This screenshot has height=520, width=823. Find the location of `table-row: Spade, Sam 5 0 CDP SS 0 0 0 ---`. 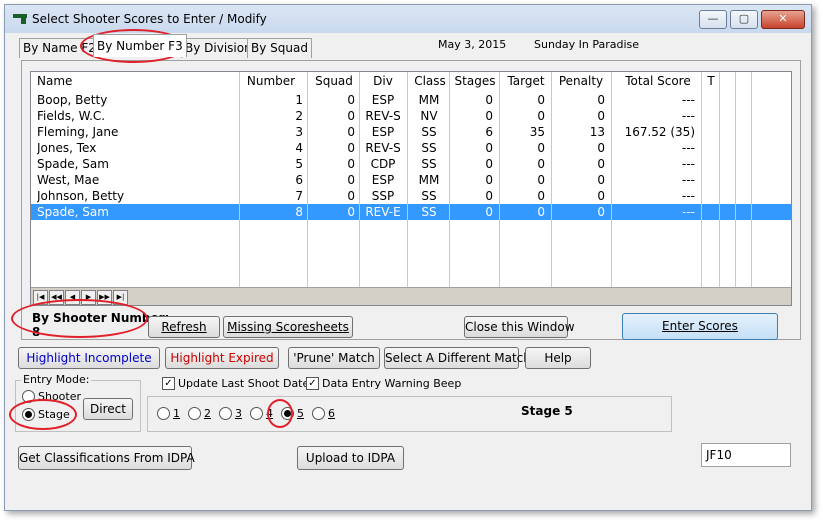

table-row: Spade, Sam 5 0 CDP SS 0 0 0 --- is located at coordinates (411, 164).